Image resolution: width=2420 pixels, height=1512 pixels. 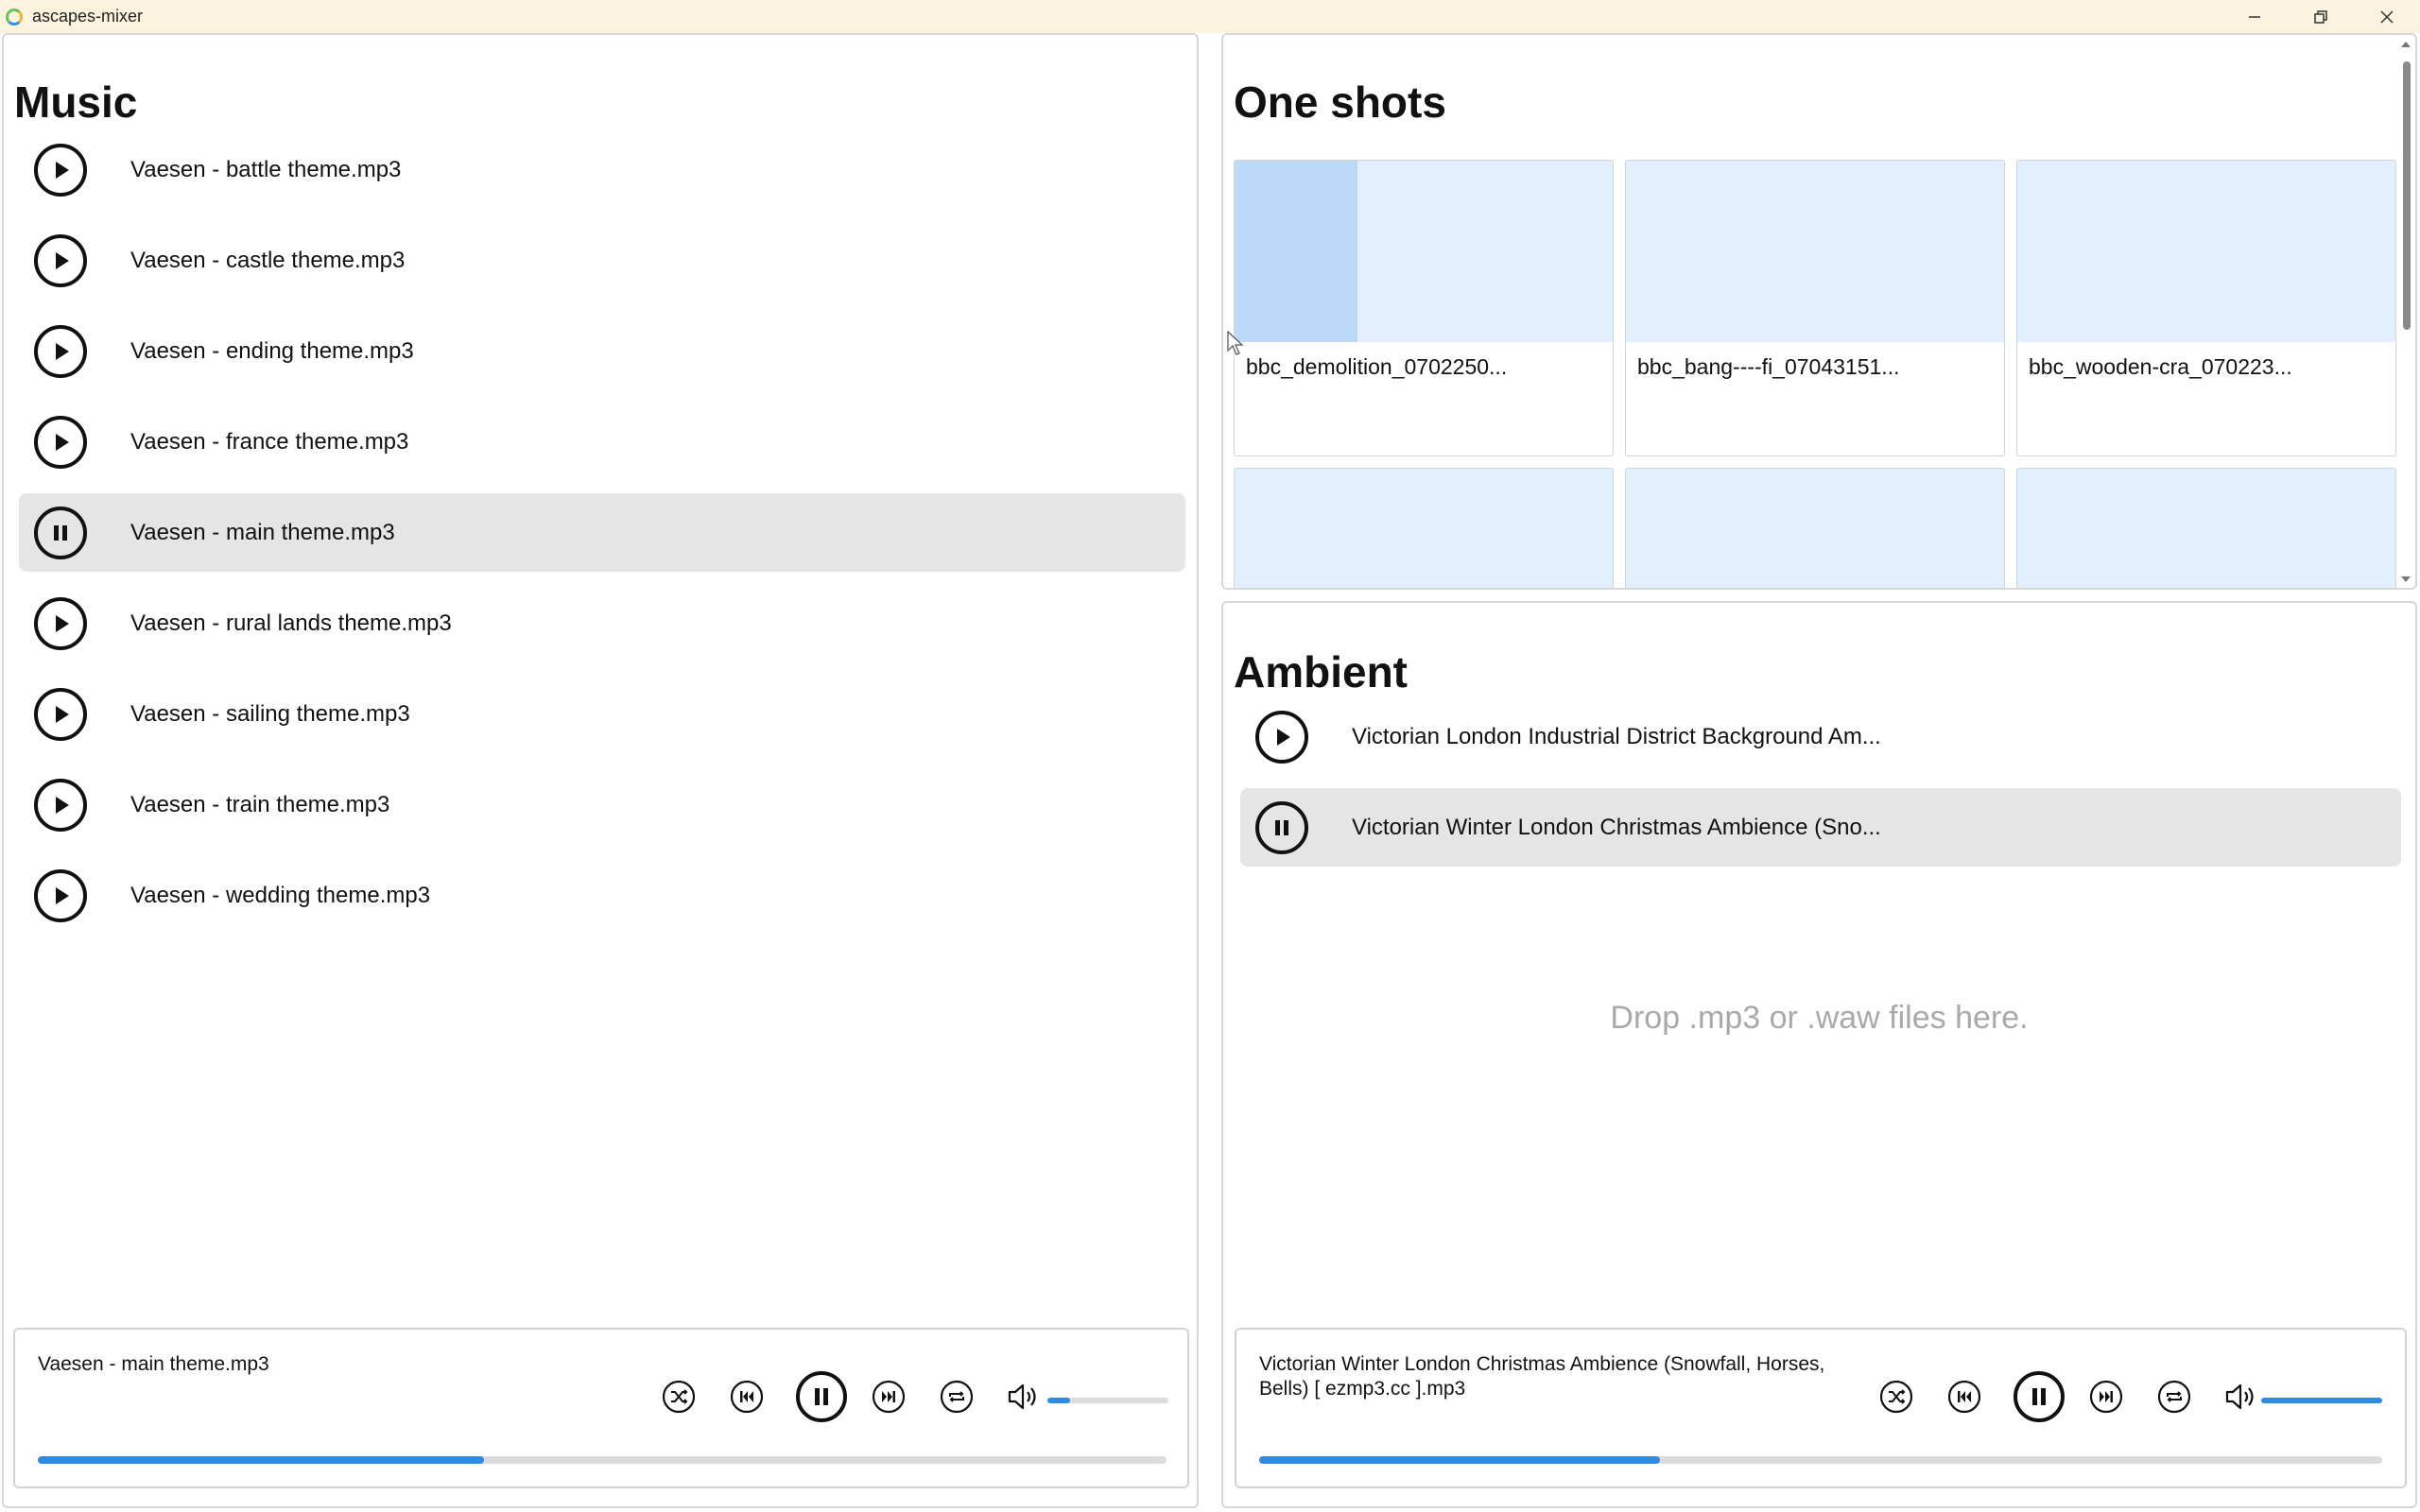 What do you see at coordinates (268, 260) in the screenshot?
I see `music-track-label: Vaesen - castle theme.mp3` at bounding box center [268, 260].